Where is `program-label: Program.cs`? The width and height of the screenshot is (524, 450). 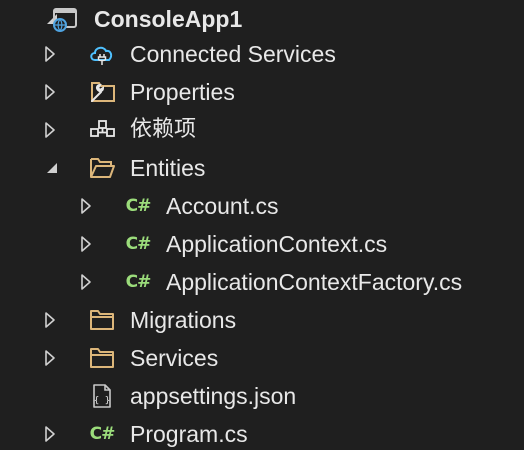
program-label: Program.cs is located at coordinates (189, 434).